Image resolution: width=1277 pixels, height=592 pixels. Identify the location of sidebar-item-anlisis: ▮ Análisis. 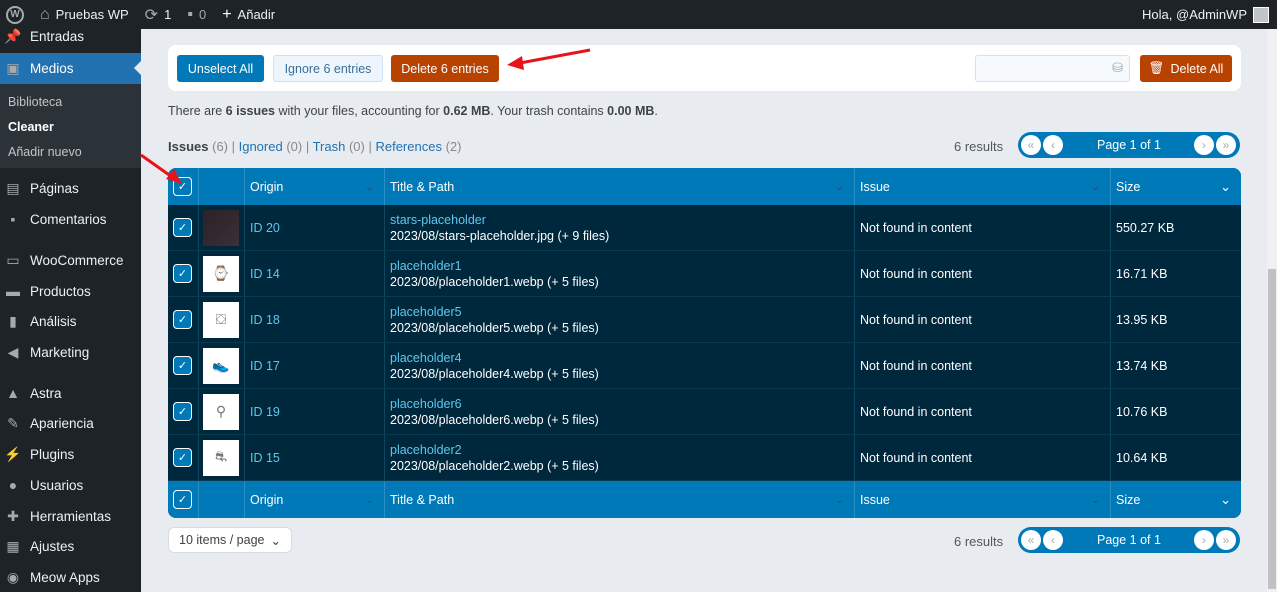
(70, 321).